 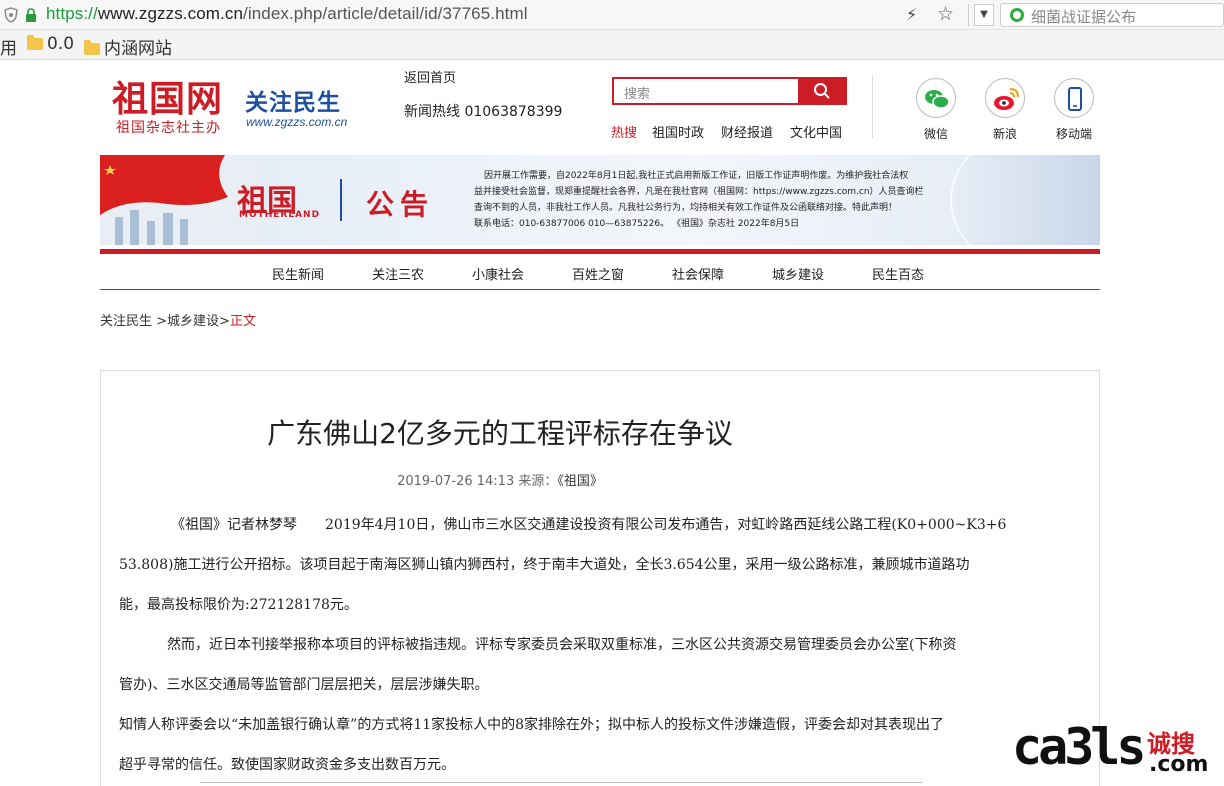 I want to click on logo-subtitle: 祖国杂志社主办, so click(x=168, y=128).